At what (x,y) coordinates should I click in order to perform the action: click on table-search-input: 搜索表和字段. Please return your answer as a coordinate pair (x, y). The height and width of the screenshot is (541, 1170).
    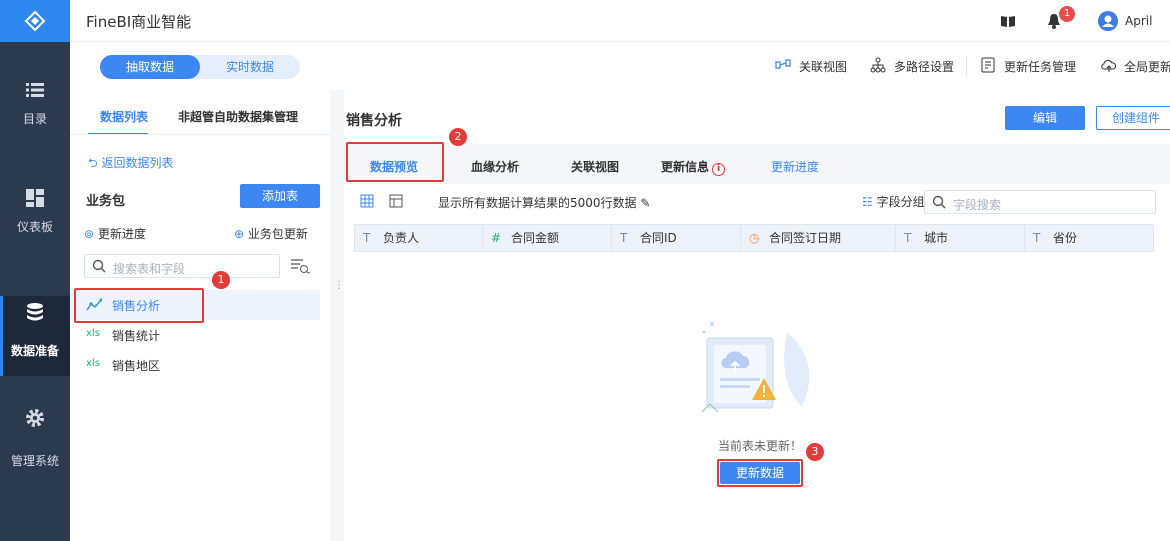
    Looking at the image, I should click on (182, 266).